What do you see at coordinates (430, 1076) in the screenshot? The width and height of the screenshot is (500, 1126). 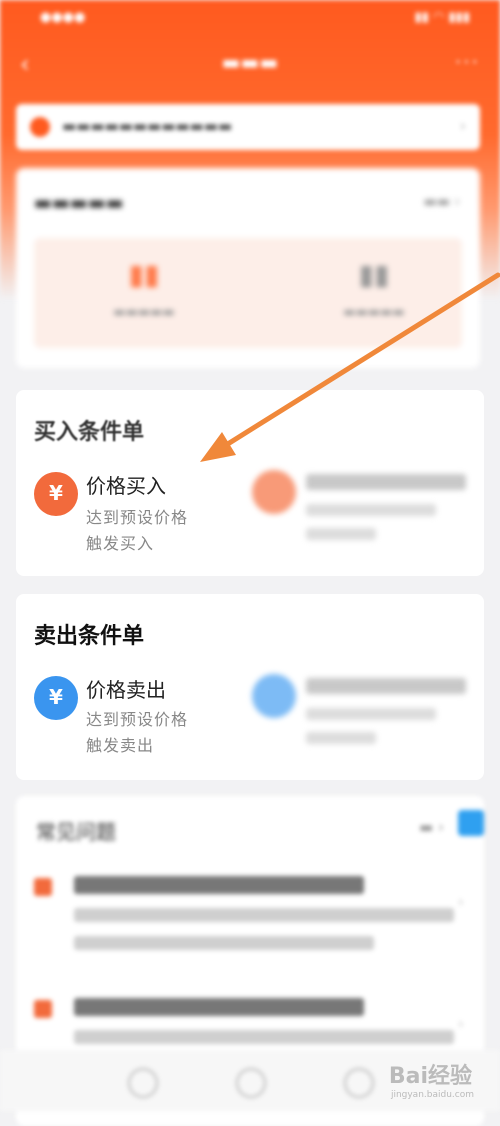 I see `baidu-jingyan-watermark: Bai经验` at bounding box center [430, 1076].